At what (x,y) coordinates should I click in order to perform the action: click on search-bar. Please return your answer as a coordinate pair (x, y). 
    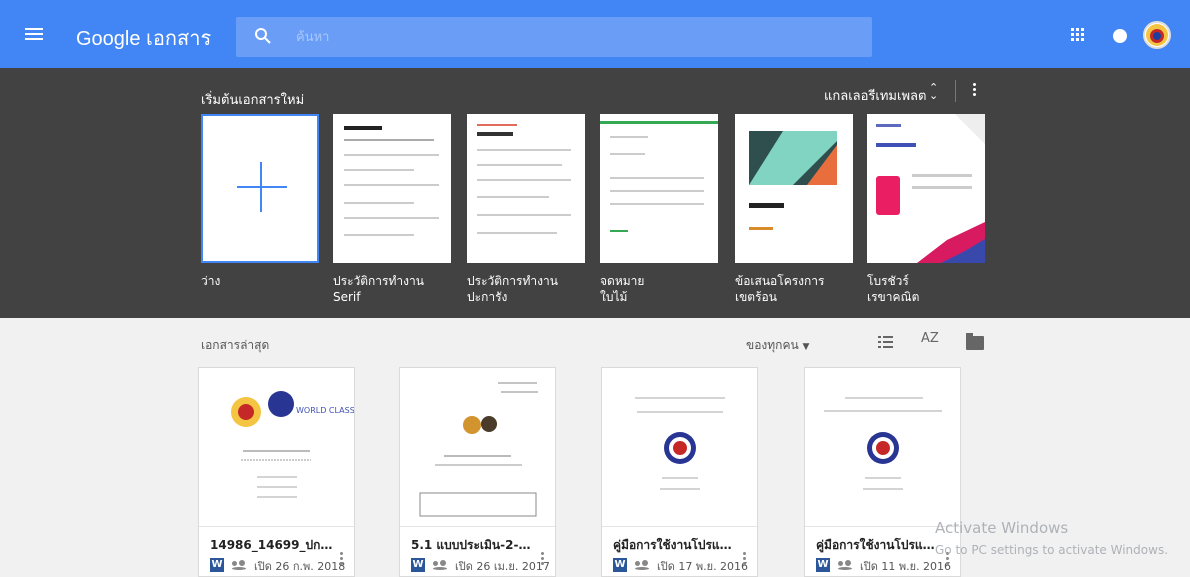
    Looking at the image, I should click on (554, 37).